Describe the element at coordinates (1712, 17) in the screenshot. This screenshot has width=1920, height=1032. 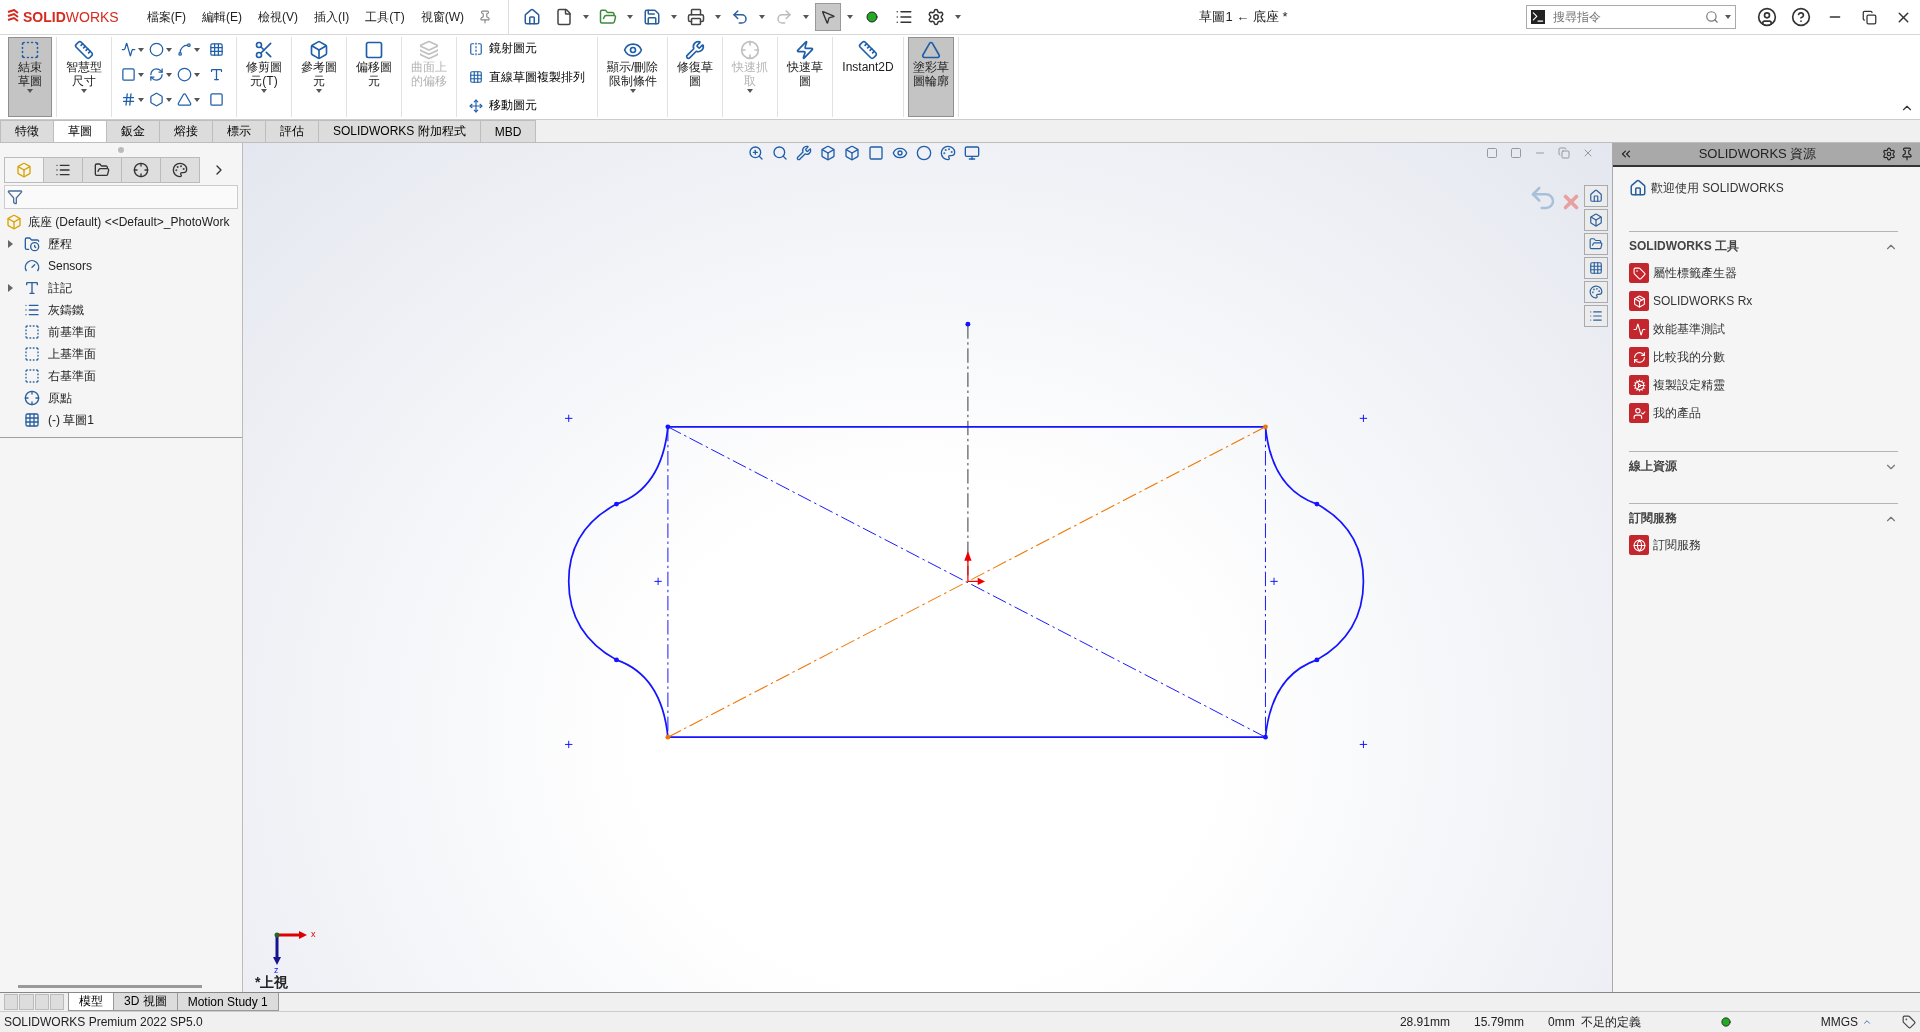
I see `search-icon` at that location.